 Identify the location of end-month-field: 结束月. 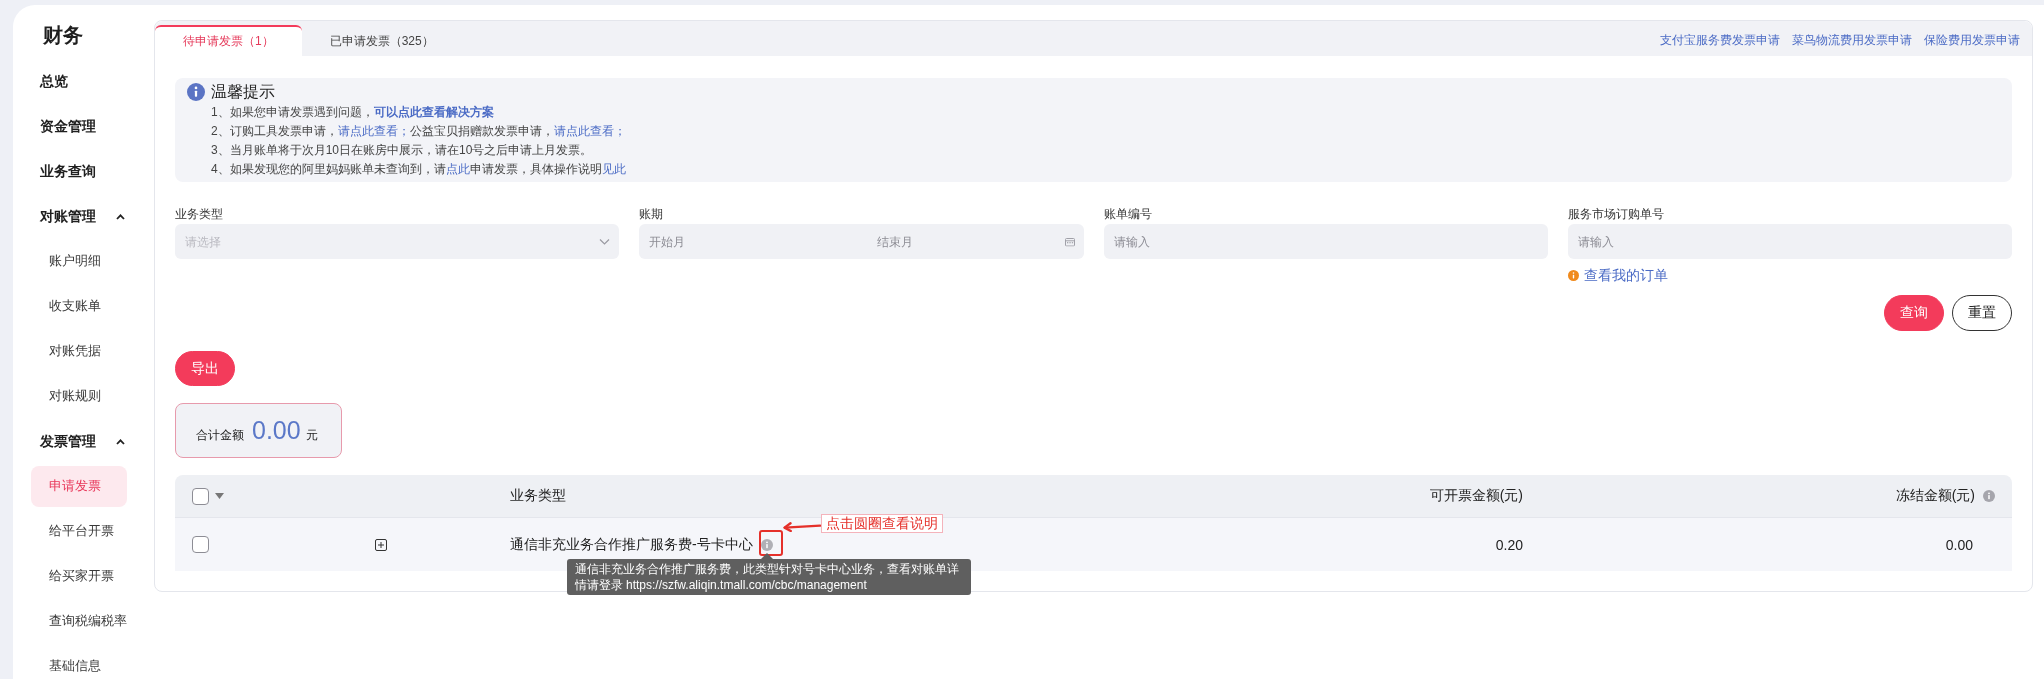
(980, 241).